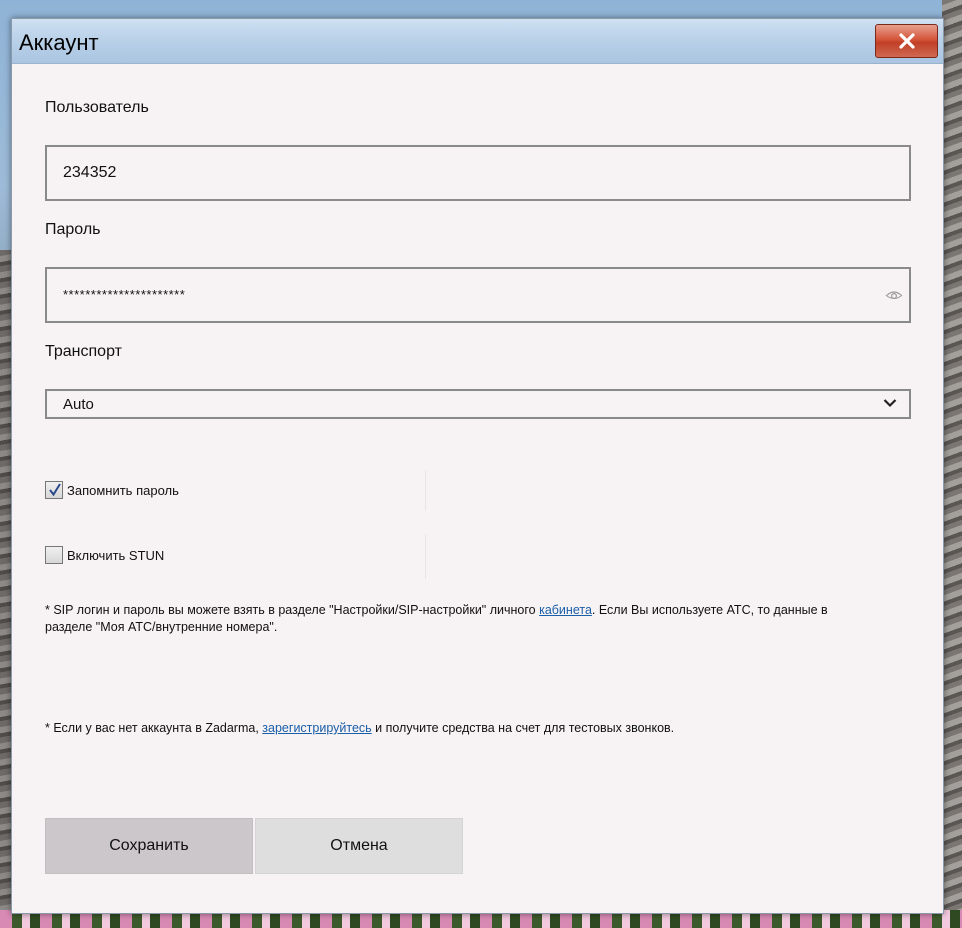 The width and height of the screenshot is (962, 928). Describe the element at coordinates (124, 294) in the screenshot. I see `password-value: **********************` at that location.